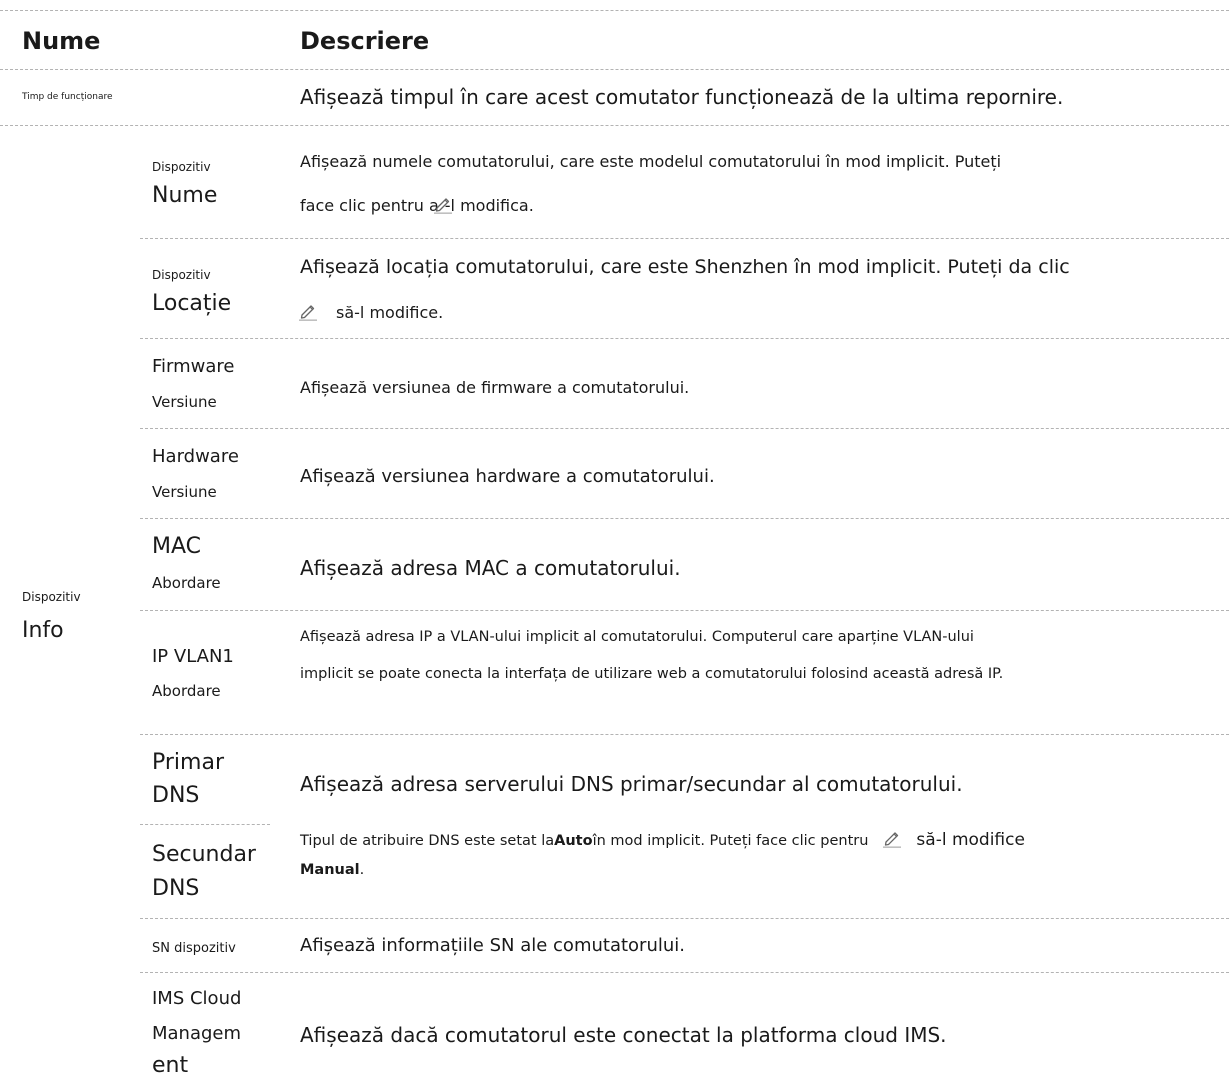  I want to click on dns-secondary-label: Secundar, so click(204, 854).